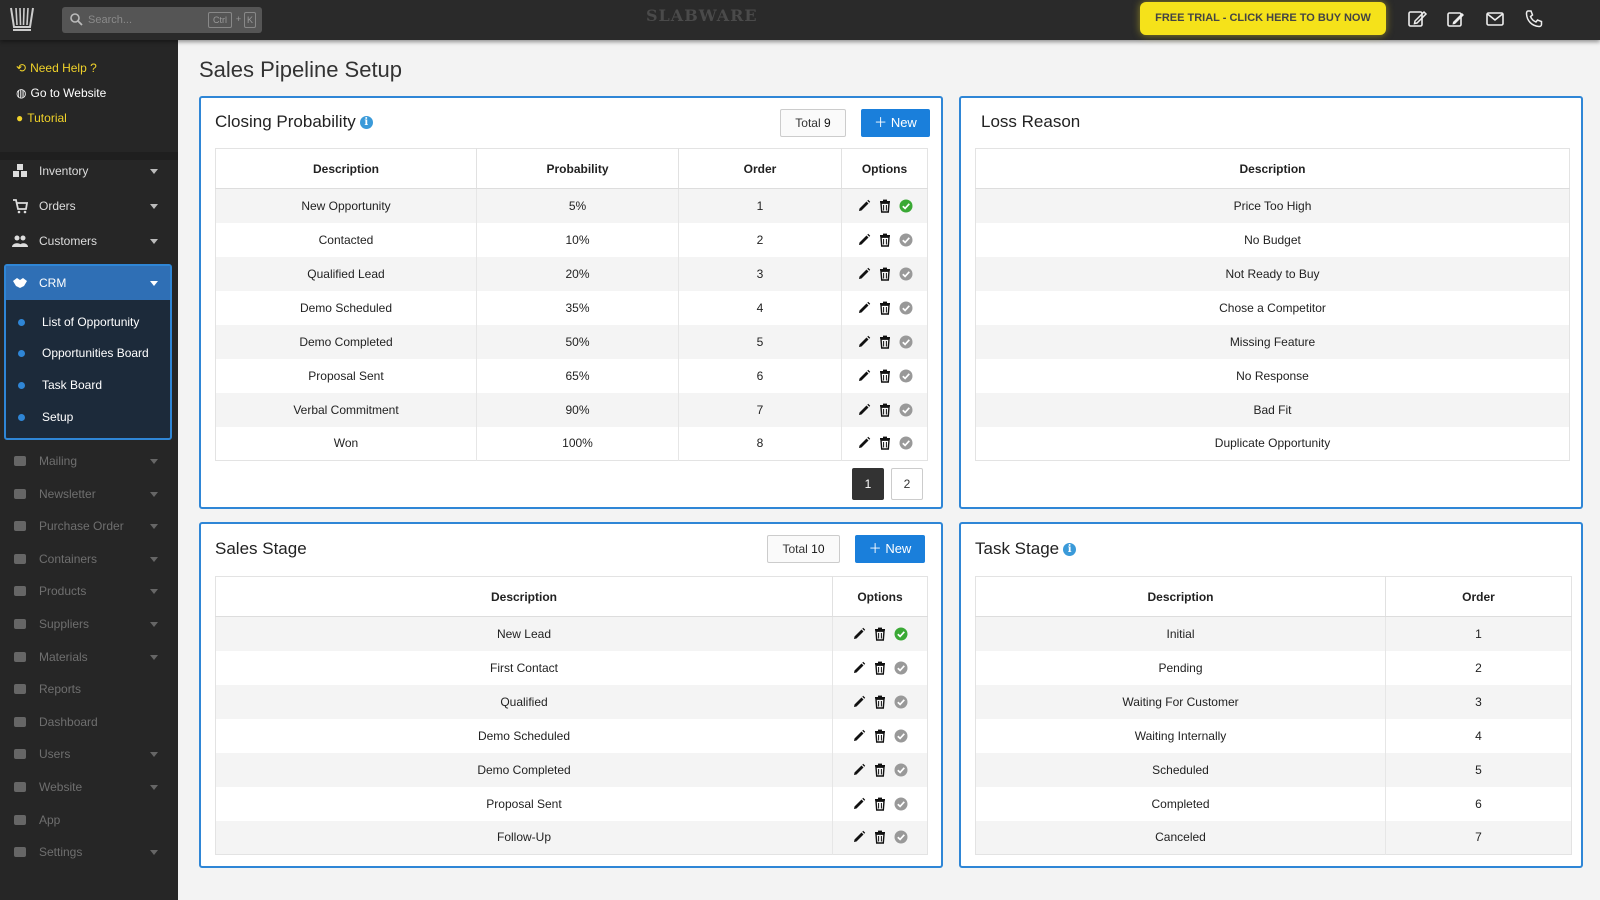 The height and width of the screenshot is (900, 1600). I want to click on table-row: Contacted 10% 2, so click(571, 239).